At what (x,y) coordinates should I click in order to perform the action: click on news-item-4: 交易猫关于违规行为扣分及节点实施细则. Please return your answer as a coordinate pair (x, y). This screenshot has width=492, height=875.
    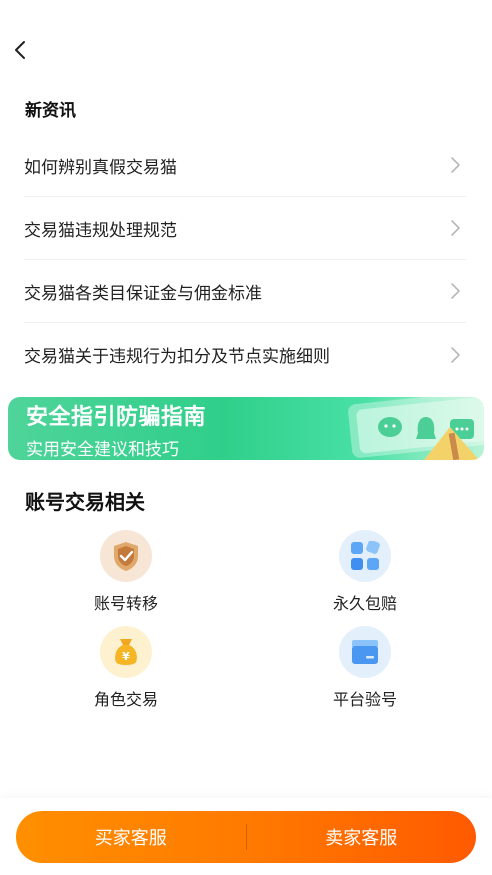
    Looking at the image, I should click on (245, 354).